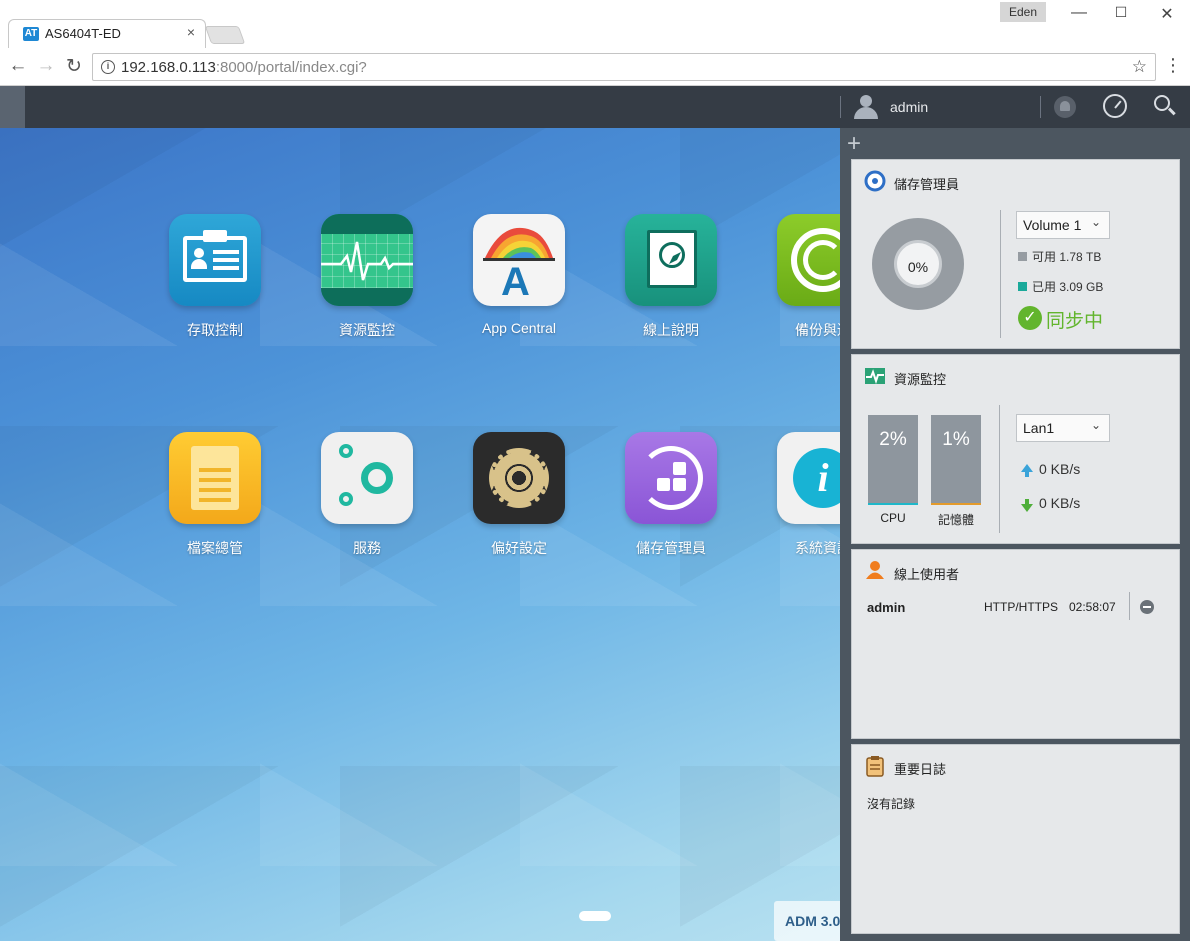  What do you see at coordinates (291, 67) in the screenshot?
I see `url-path: :8000/portal/index.cgi?` at bounding box center [291, 67].